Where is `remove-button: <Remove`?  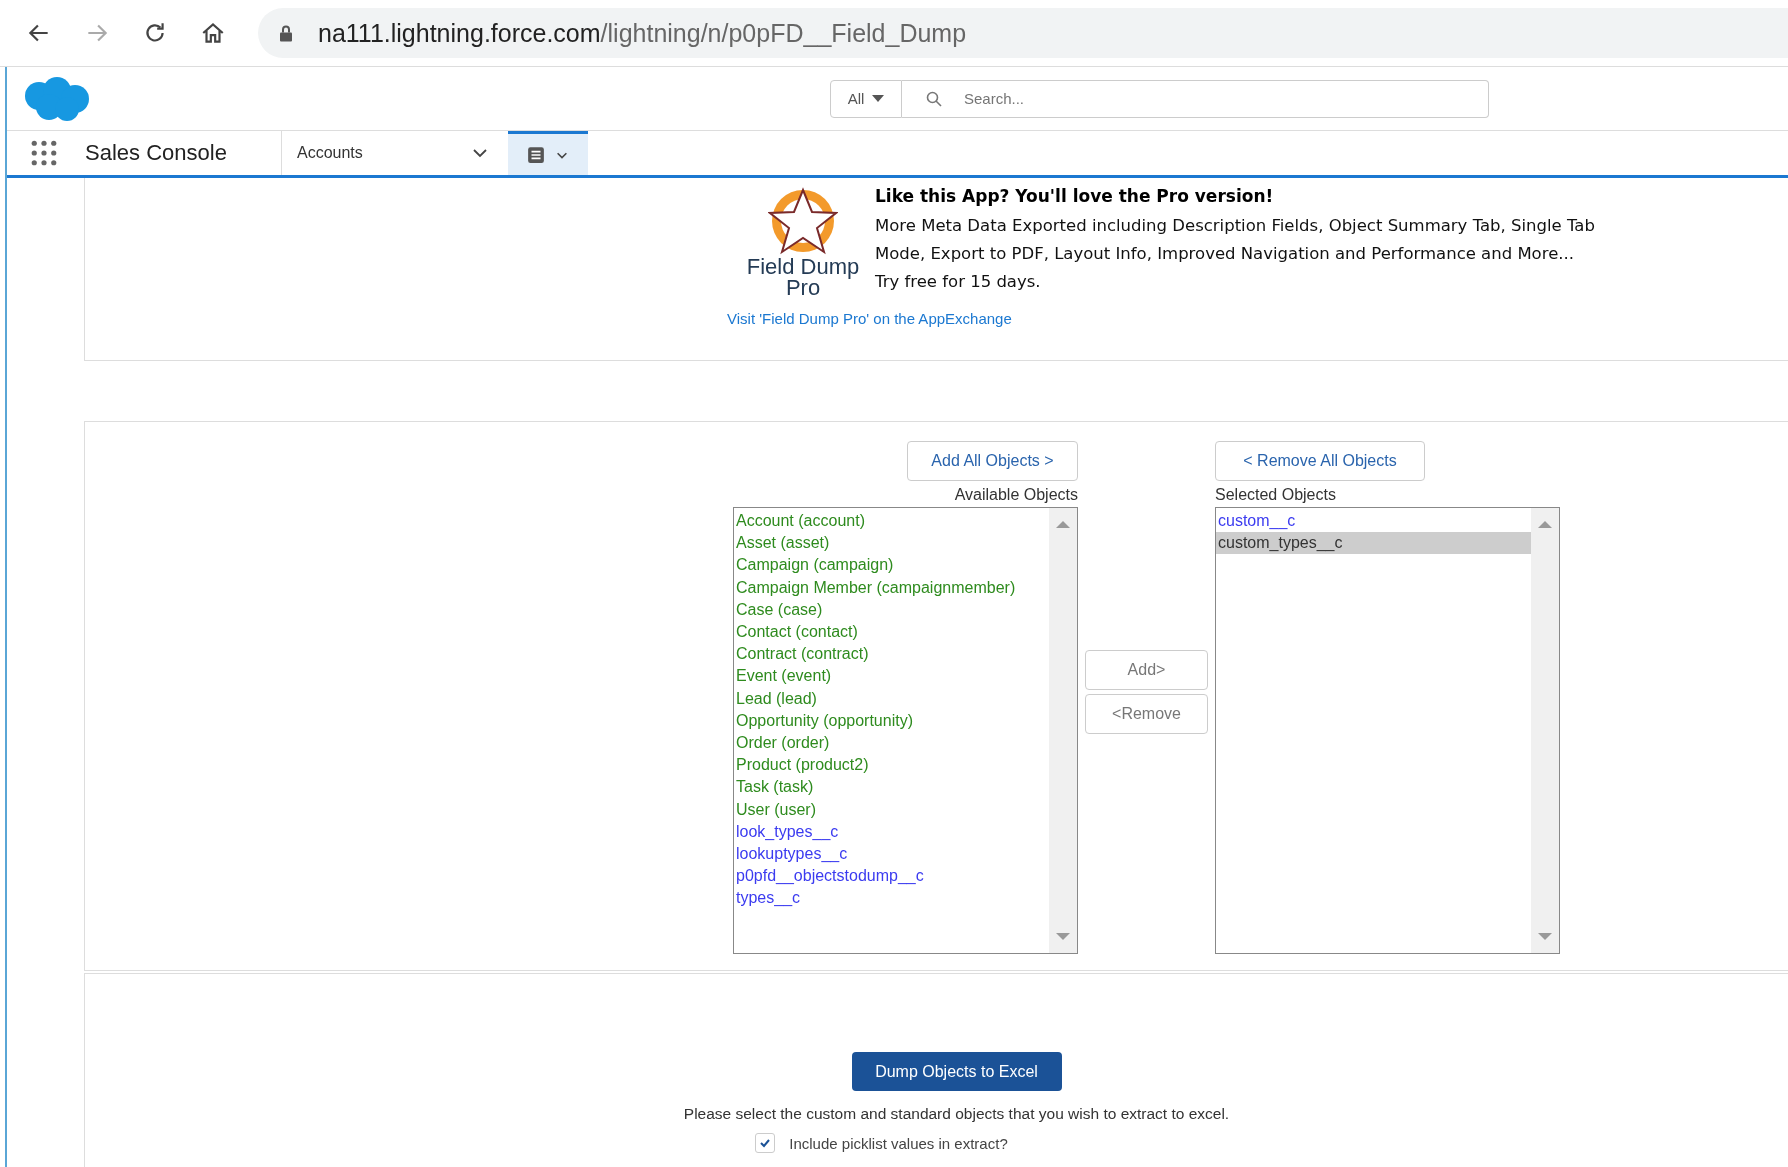 remove-button: <Remove is located at coordinates (1146, 714).